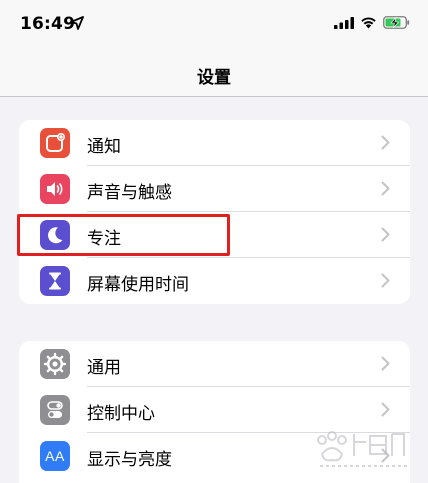  I want to click on watermark-logo, so click(363, 449).